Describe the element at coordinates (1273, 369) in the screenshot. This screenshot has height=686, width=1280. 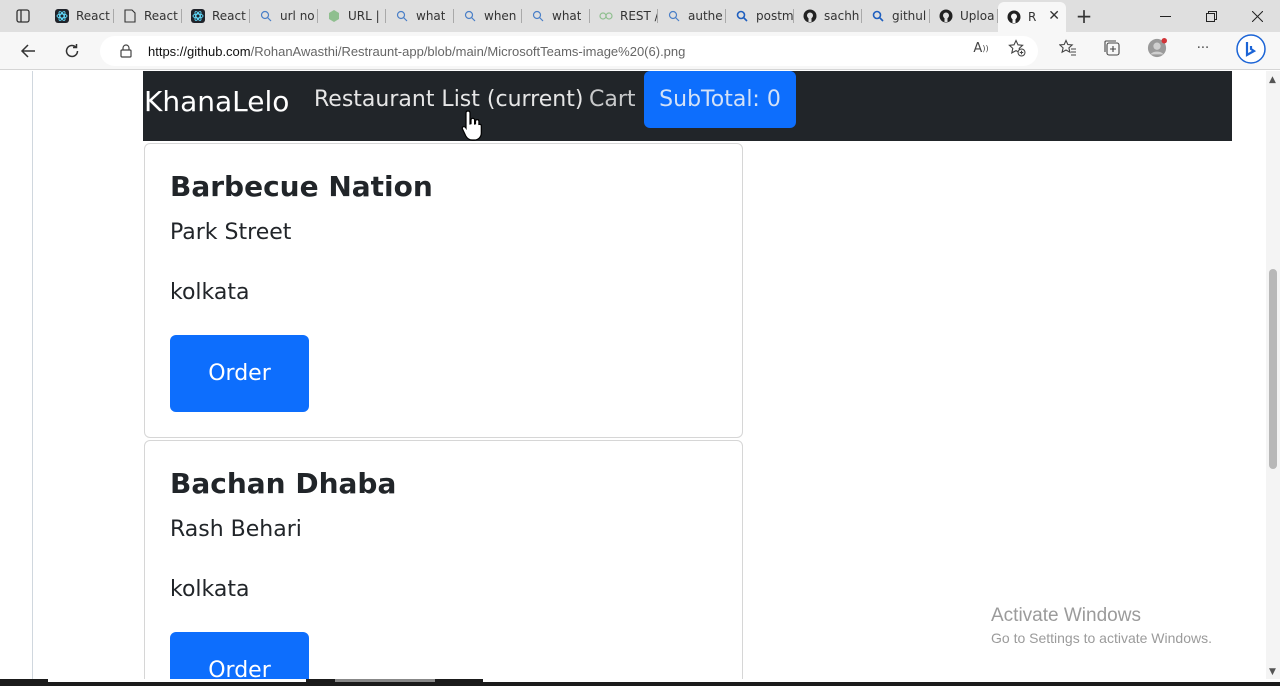
I see `scroll-thumb` at that location.